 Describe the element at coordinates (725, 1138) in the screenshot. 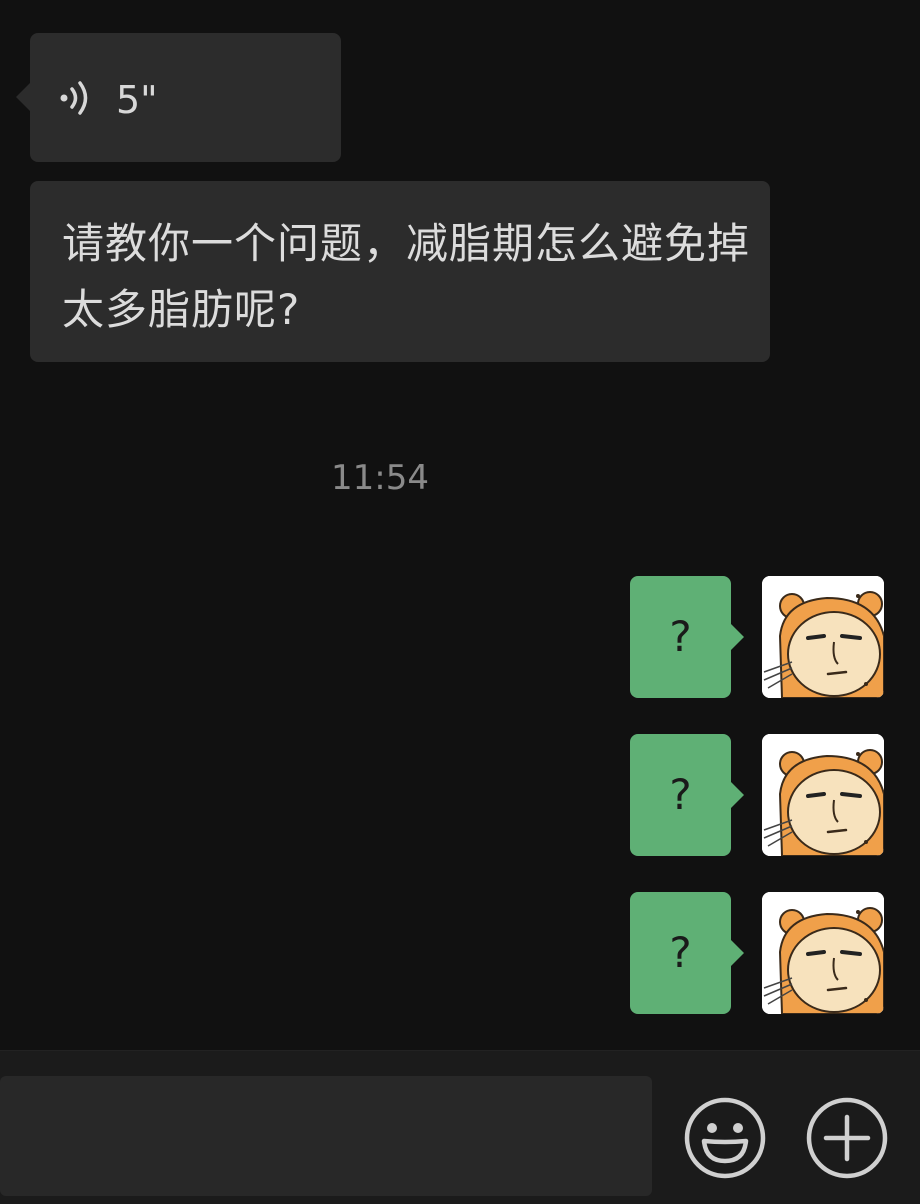

I see `emoji-icon` at that location.